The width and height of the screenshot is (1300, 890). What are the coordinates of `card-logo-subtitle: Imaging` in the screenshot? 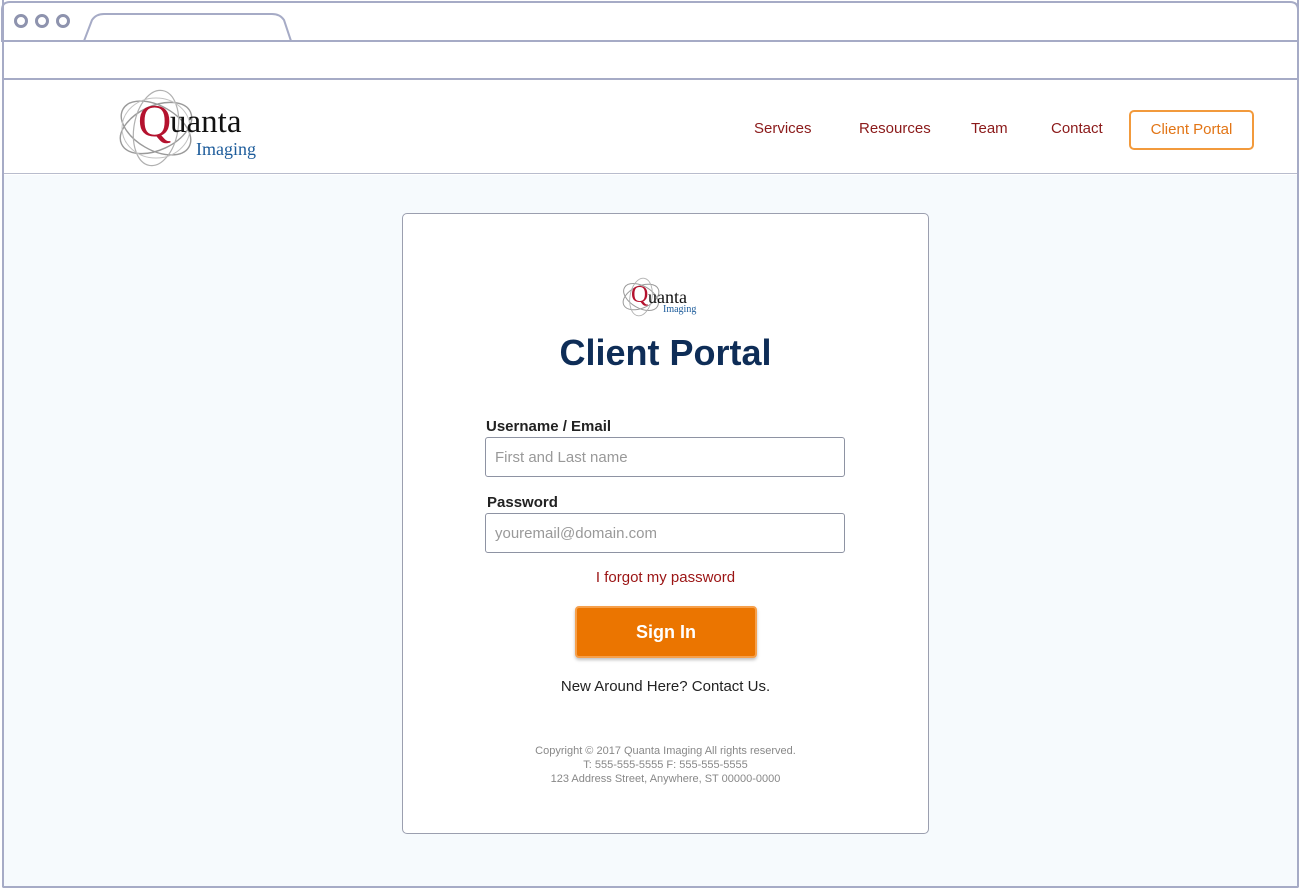 It's located at (680, 309).